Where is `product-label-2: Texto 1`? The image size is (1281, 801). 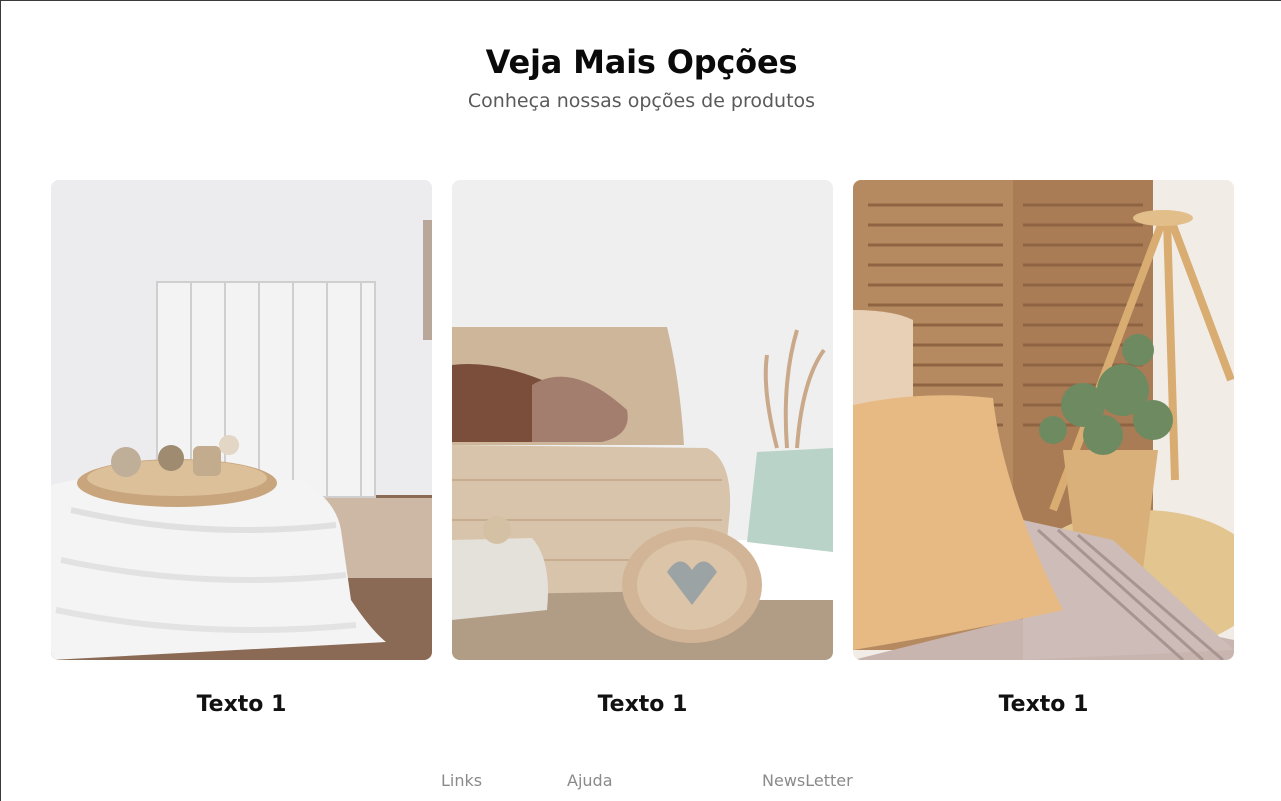
product-label-2: Texto 1 is located at coordinates (642, 704).